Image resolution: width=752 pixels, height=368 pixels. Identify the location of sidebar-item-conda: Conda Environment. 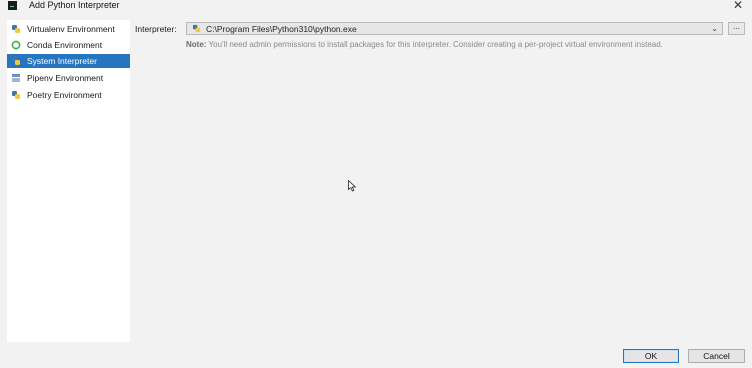
(68, 45).